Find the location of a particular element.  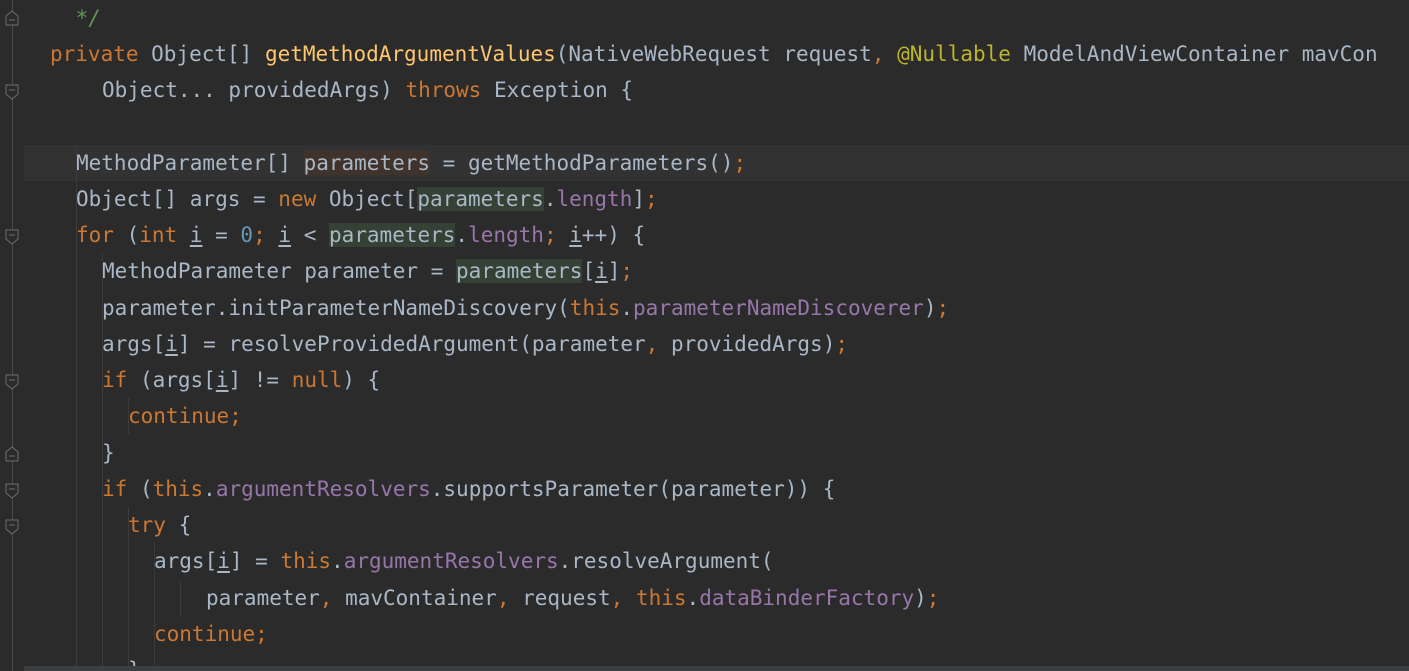

code-token: Object[] args = is located at coordinates (177, 199).